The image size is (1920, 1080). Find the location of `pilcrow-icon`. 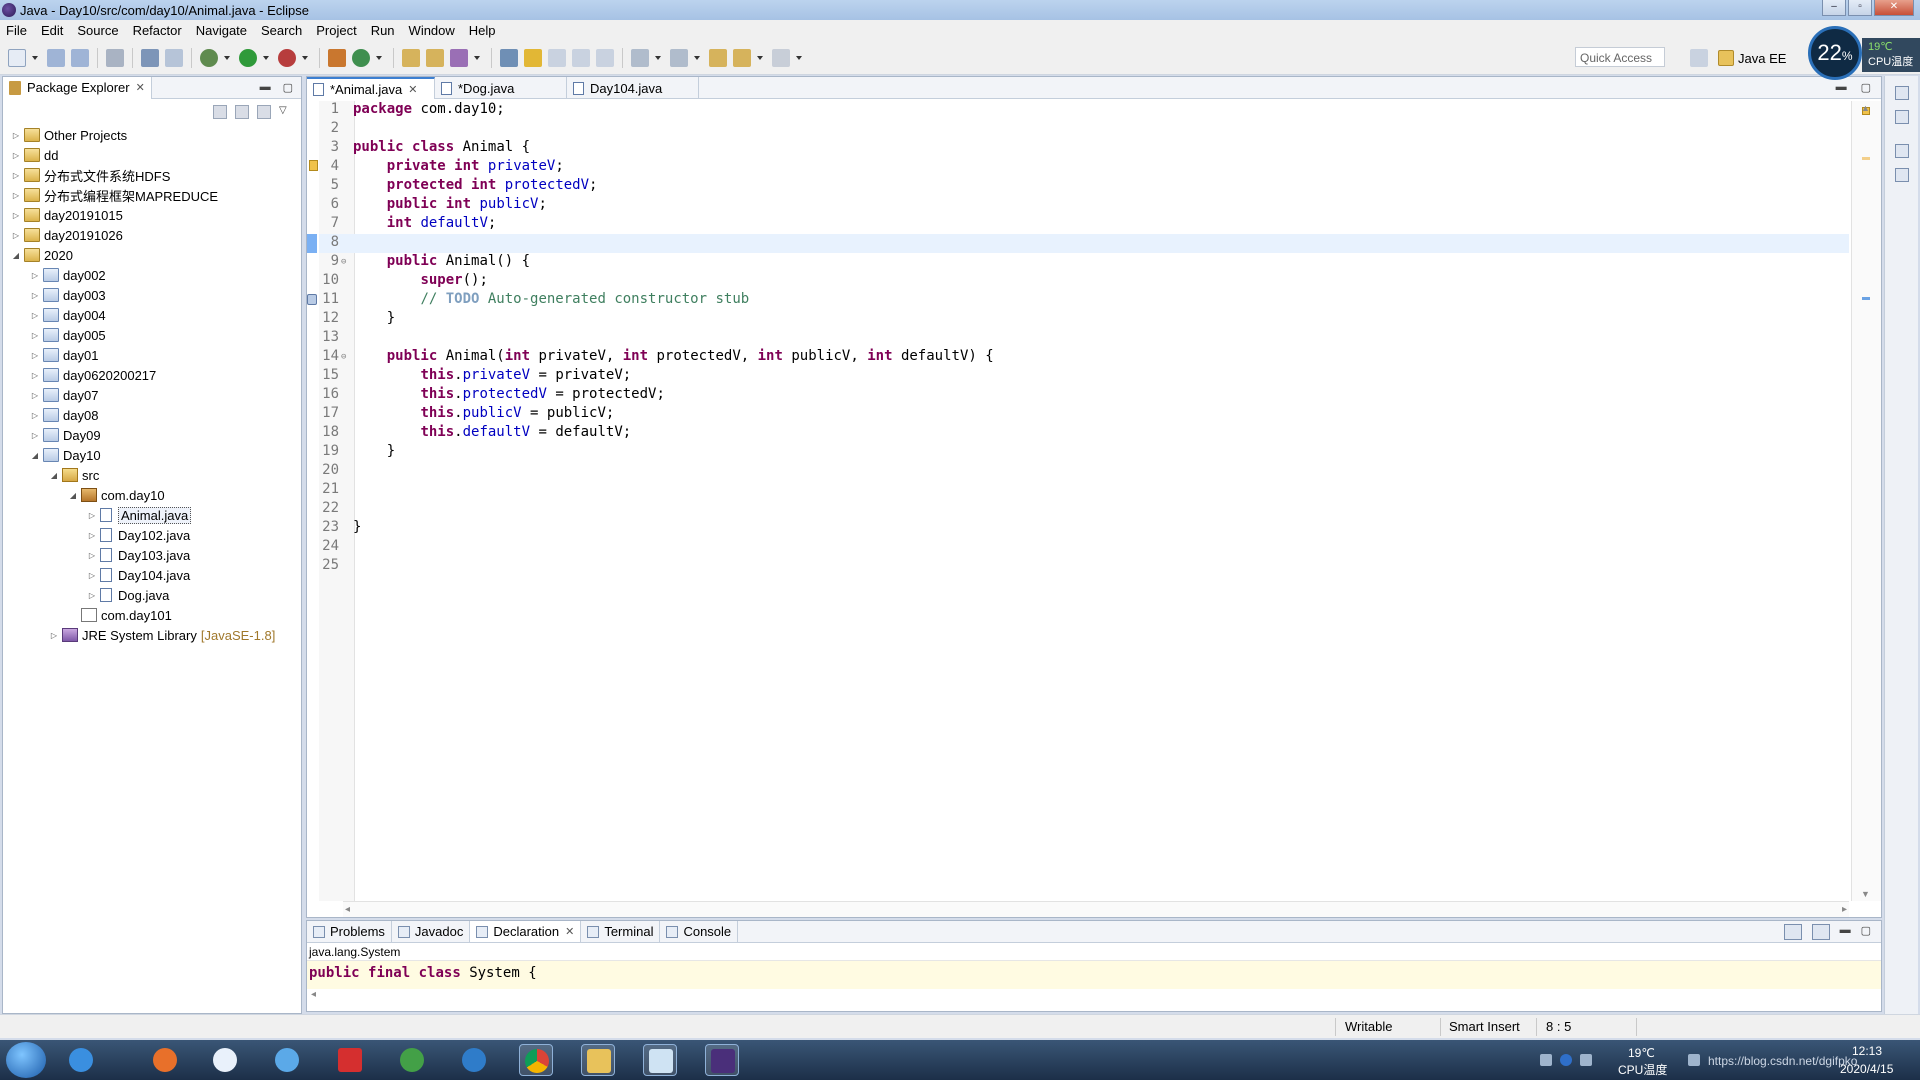

pilcrow-icon is located at coordinates (605, 57).